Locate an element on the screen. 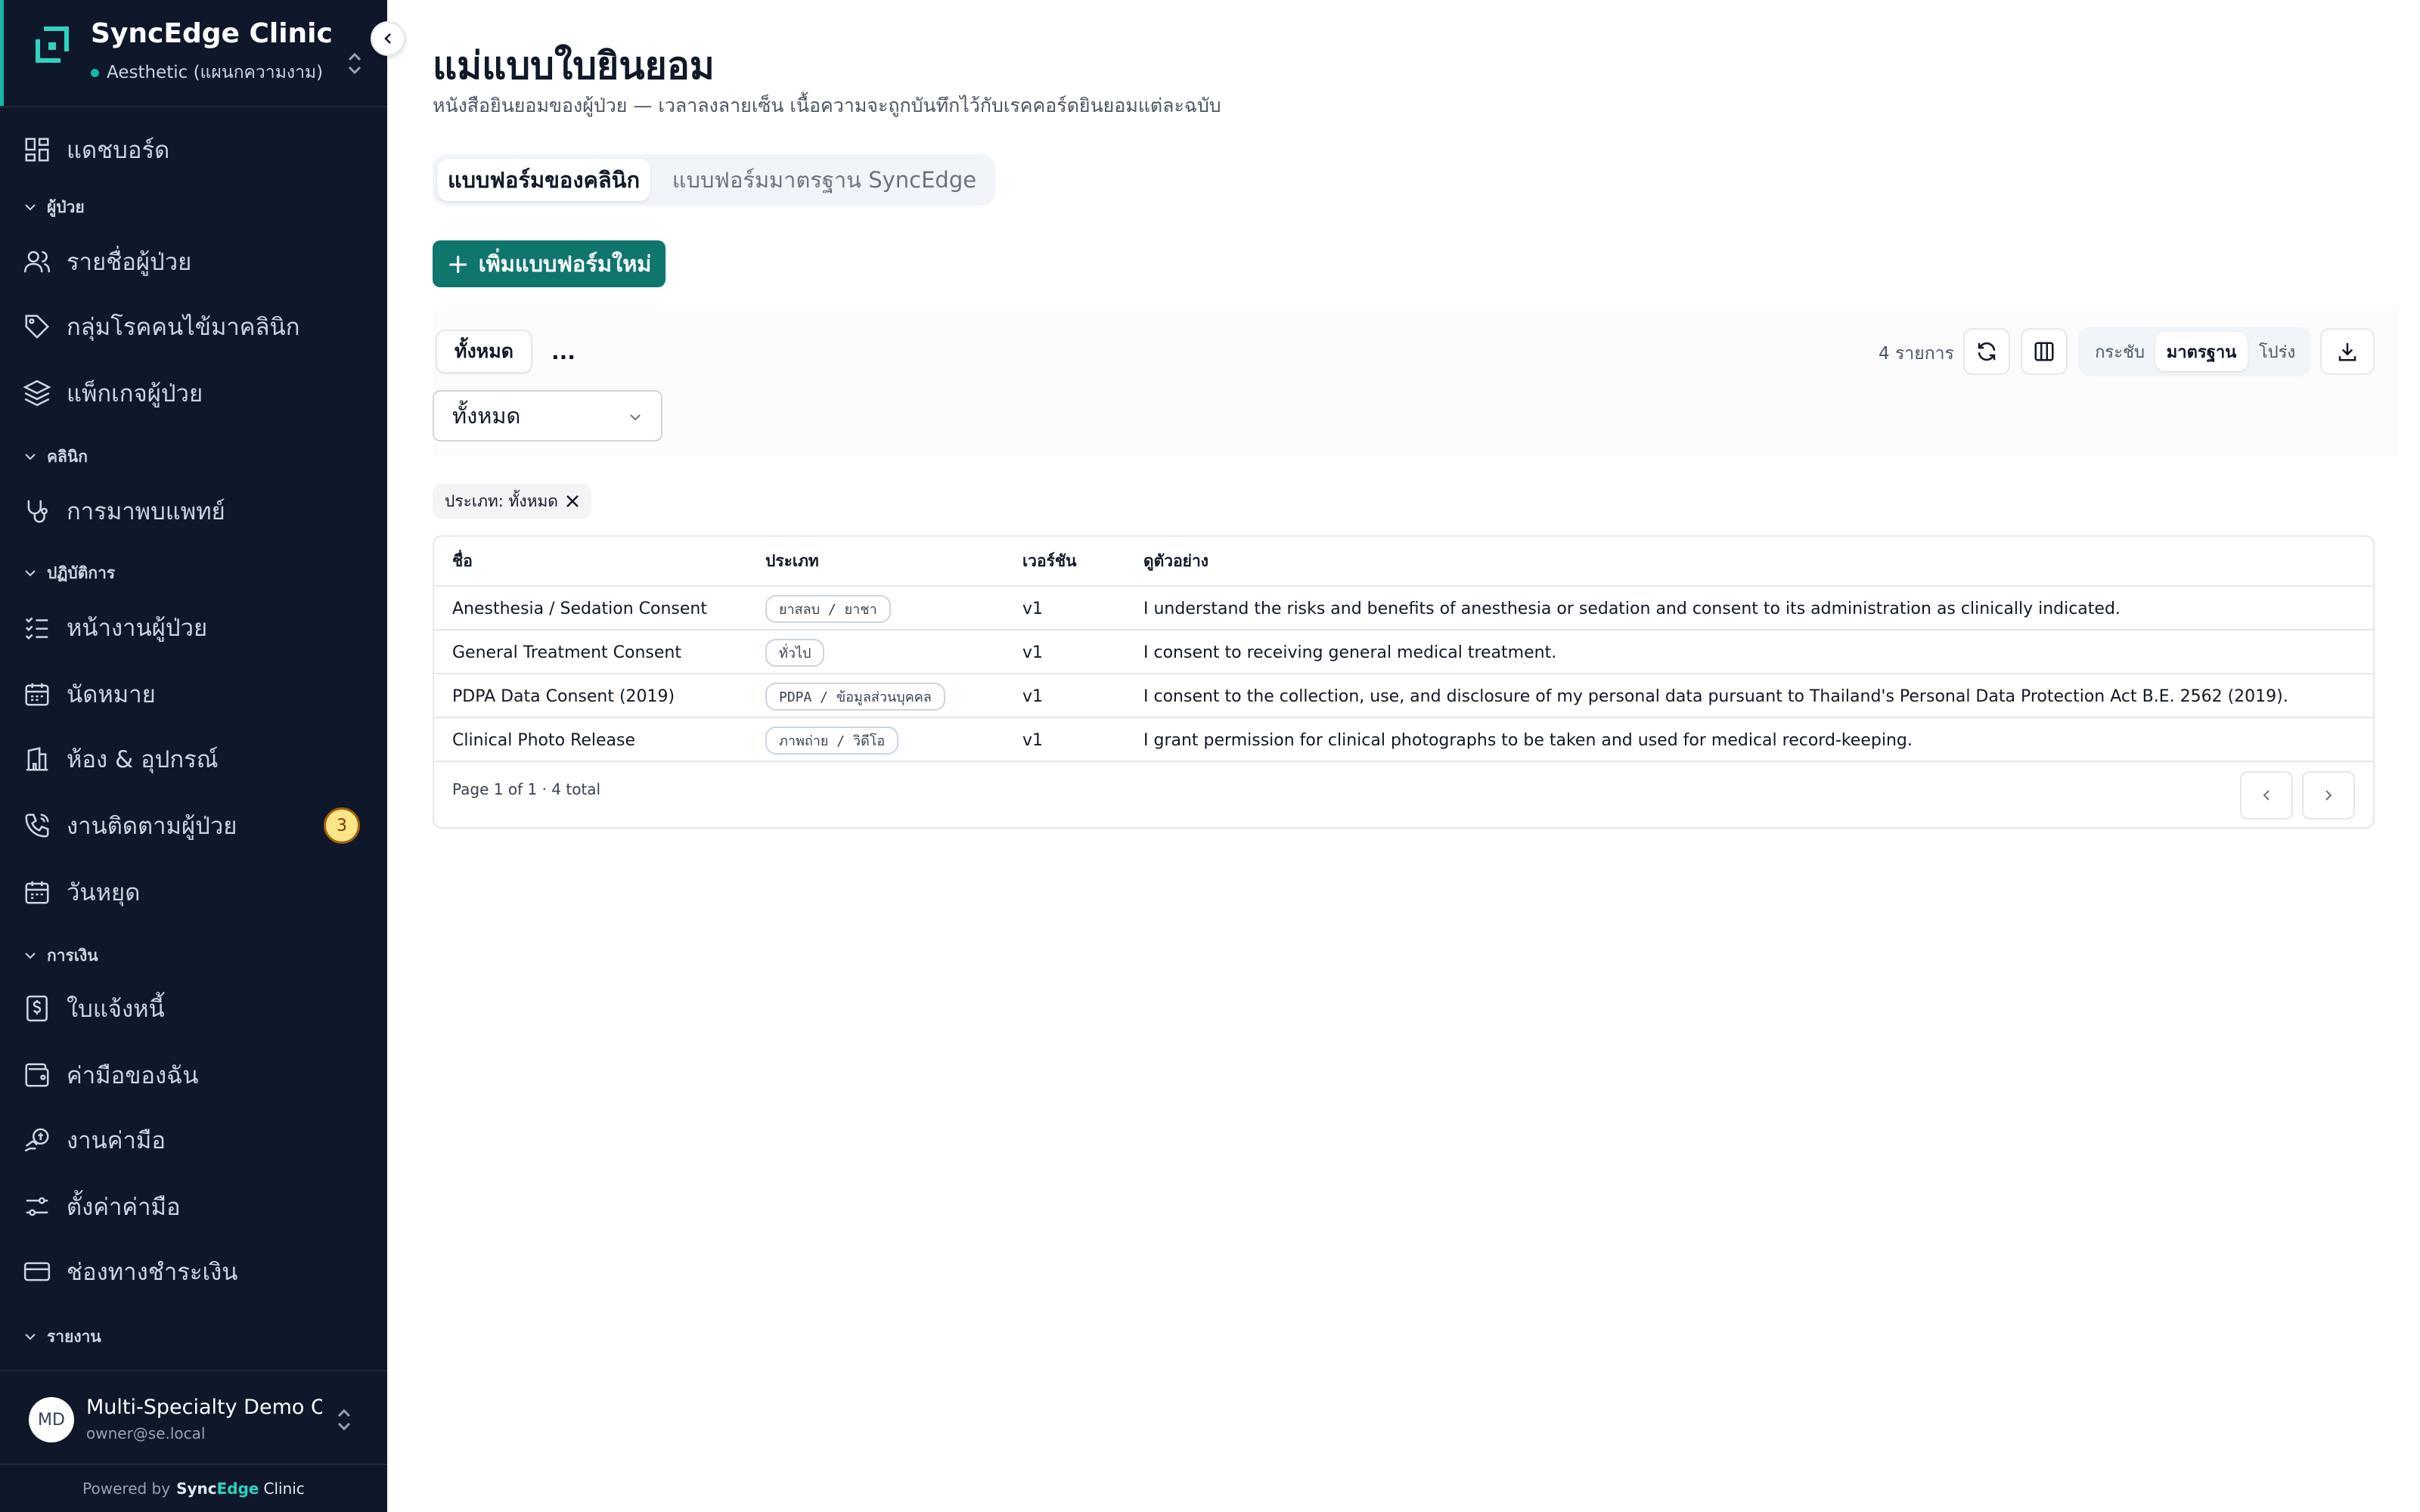 This screenshot has width=2420, height=1512. sliders-icon is located at coordinates (37, 1206).